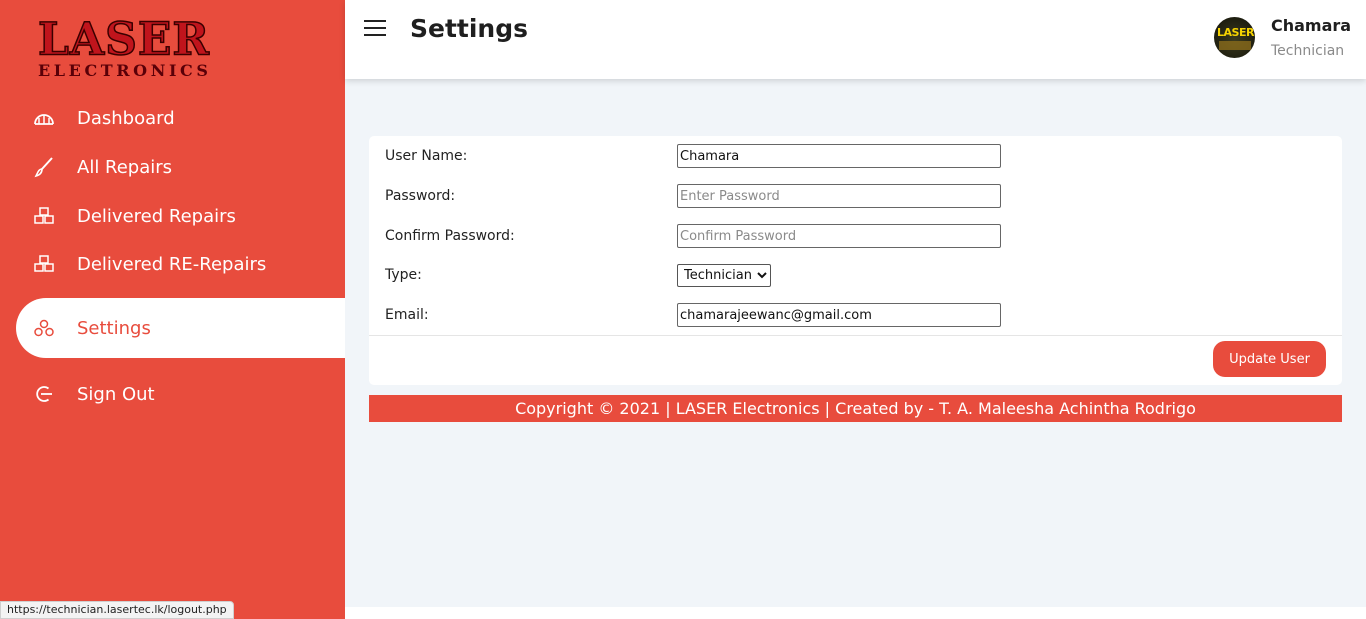 The width and height of the screenshot is (1366, 619). What do you see at coordinates (1235, 32) in the screenshot?
I see `avatar-text: LASER` at bounding box center [1235, 32].